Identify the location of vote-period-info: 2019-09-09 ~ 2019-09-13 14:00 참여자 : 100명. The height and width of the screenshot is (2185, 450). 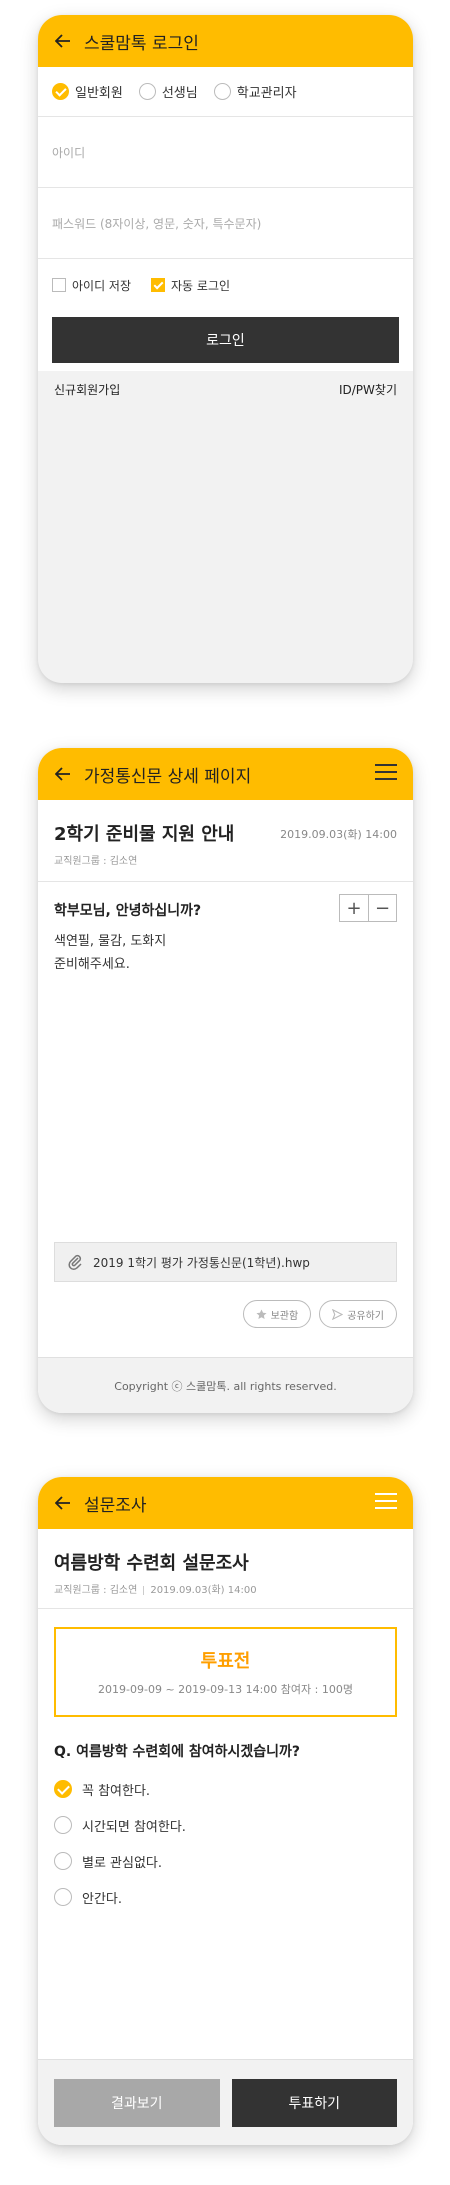
(225, 1689).